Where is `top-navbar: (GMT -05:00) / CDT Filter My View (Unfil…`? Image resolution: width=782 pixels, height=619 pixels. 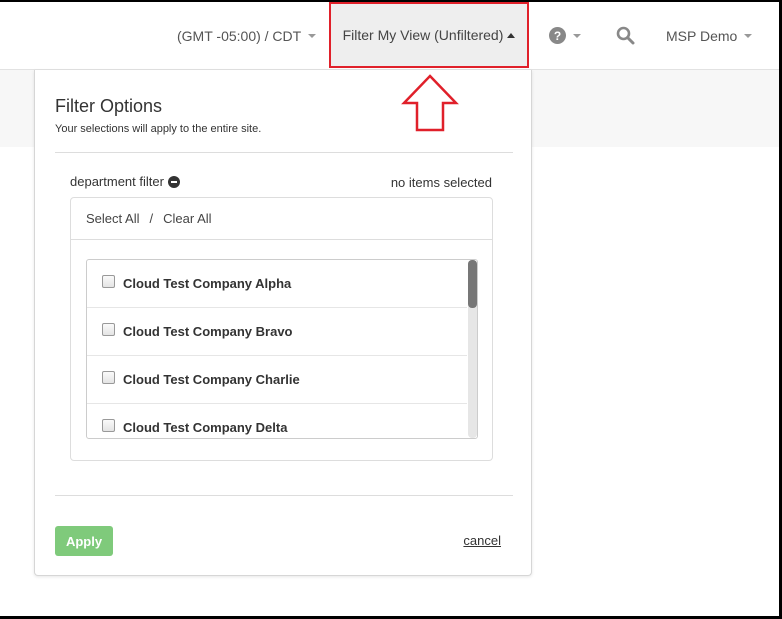
top-navbar: (GMT -05:00) / CDT Filter My View (Unfil… is located at coordinates (389, 36).